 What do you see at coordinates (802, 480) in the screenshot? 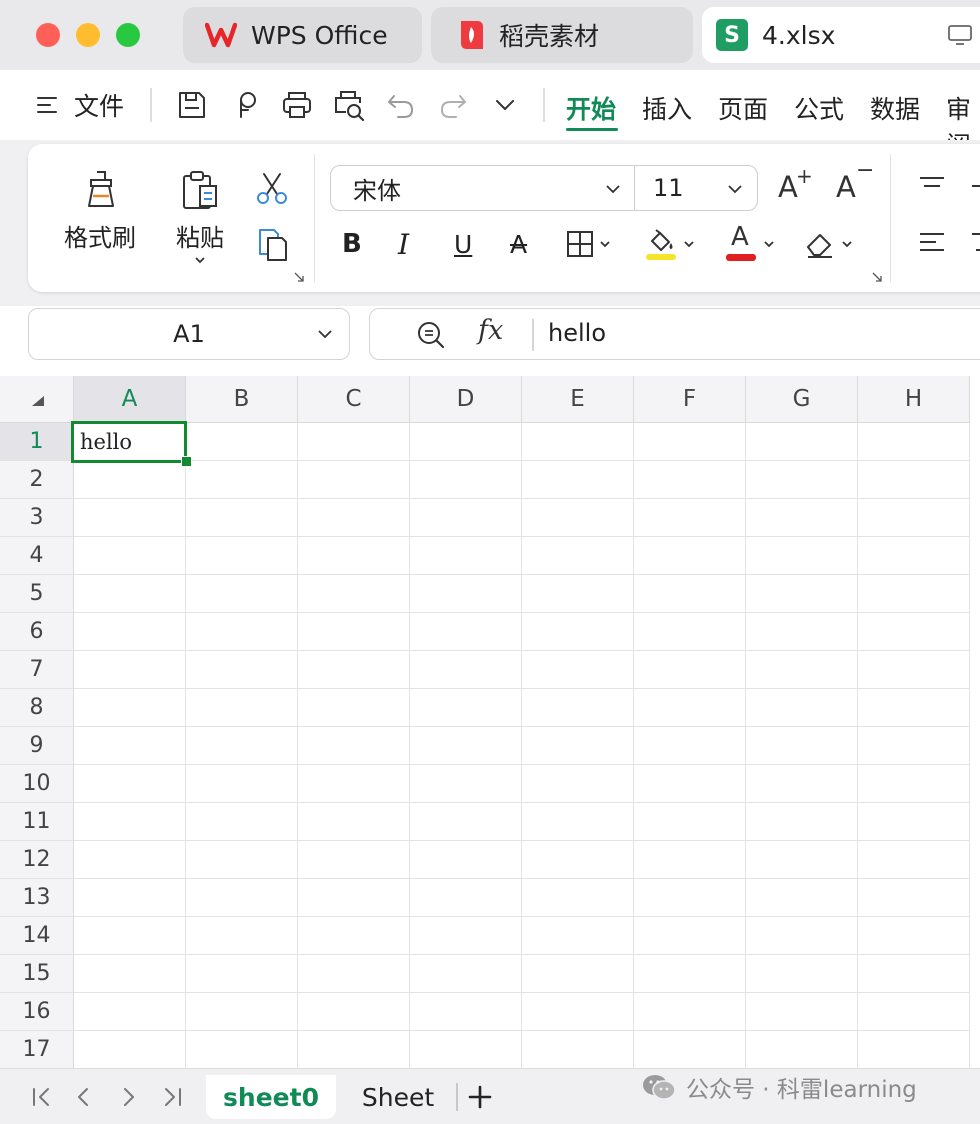
I see `cell-g2` at bounding box center [802, 480].